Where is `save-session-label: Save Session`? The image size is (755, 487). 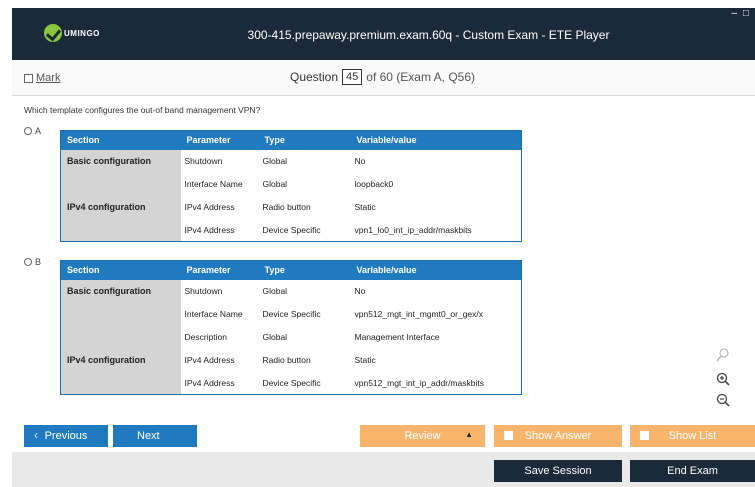 save-session-label: Save Session is located at coordinates (558, 471).